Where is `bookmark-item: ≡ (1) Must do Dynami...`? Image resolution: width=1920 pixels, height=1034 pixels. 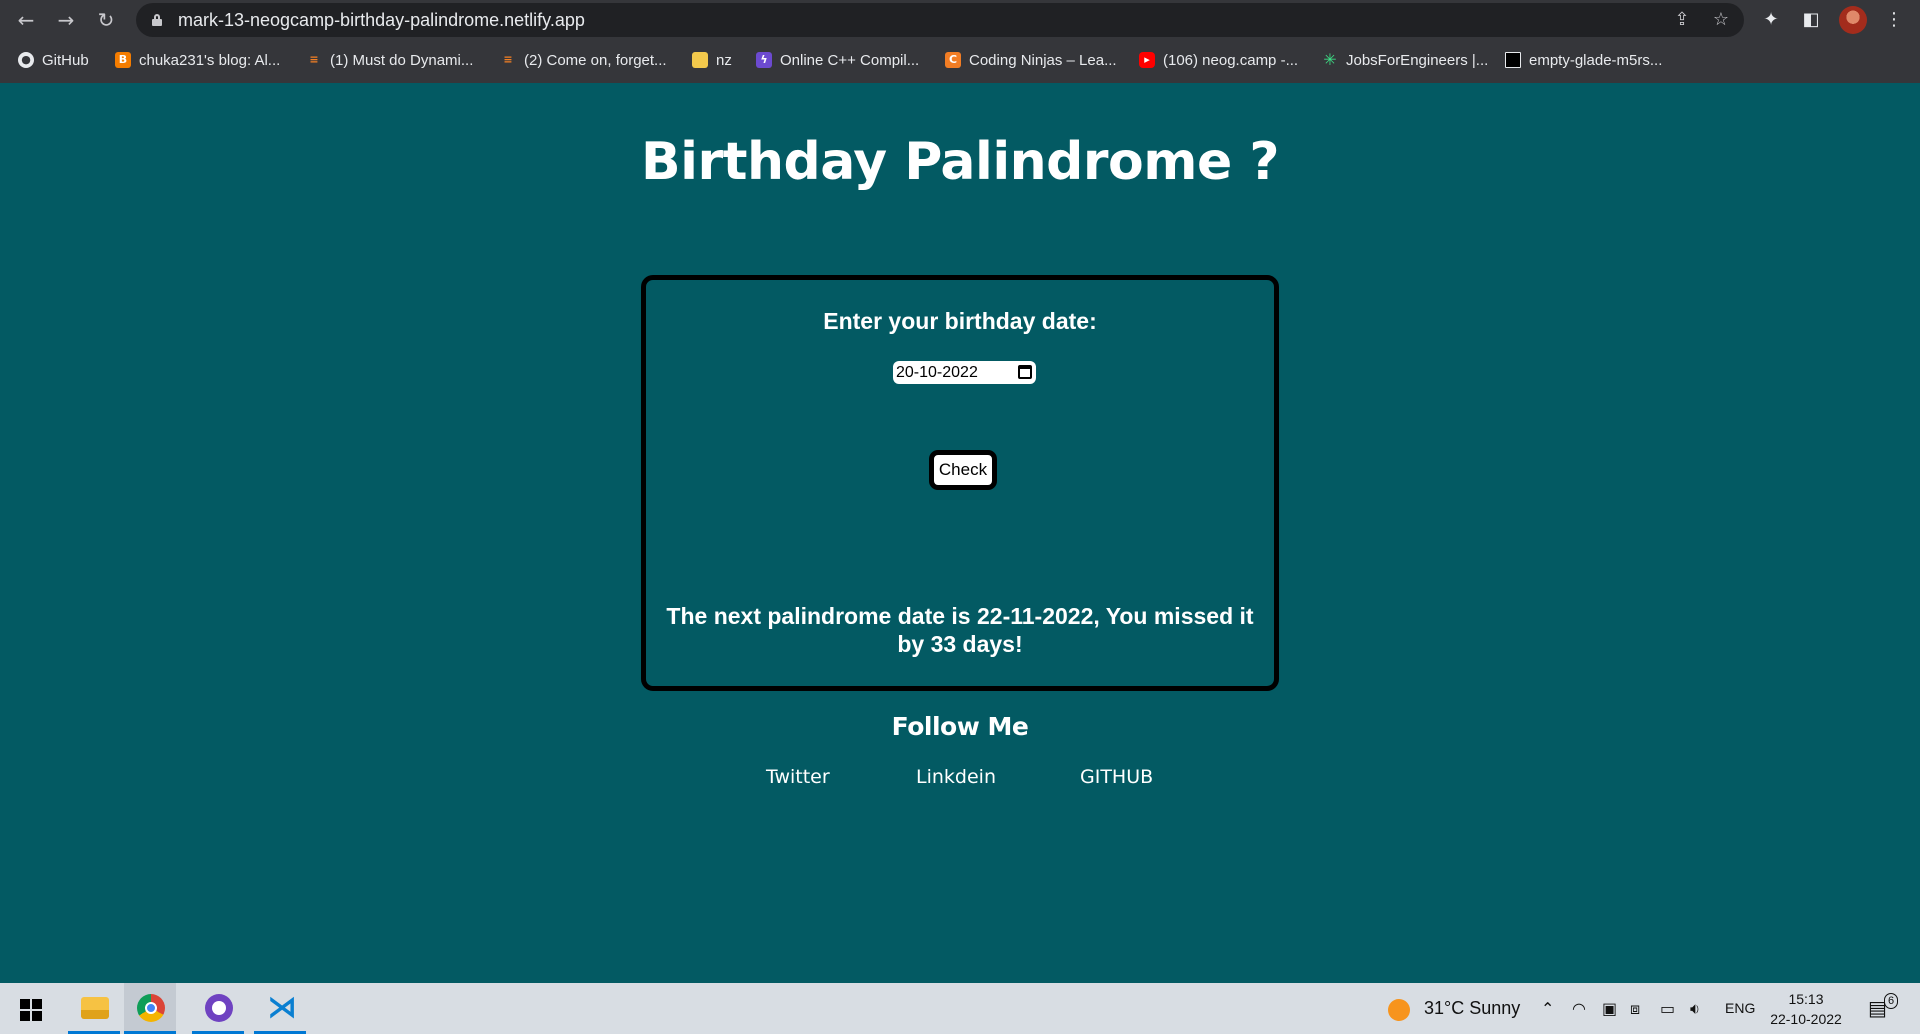
bookmark-item: ≡ (1) Must do Dynami... is located at coordinates (389, 60).